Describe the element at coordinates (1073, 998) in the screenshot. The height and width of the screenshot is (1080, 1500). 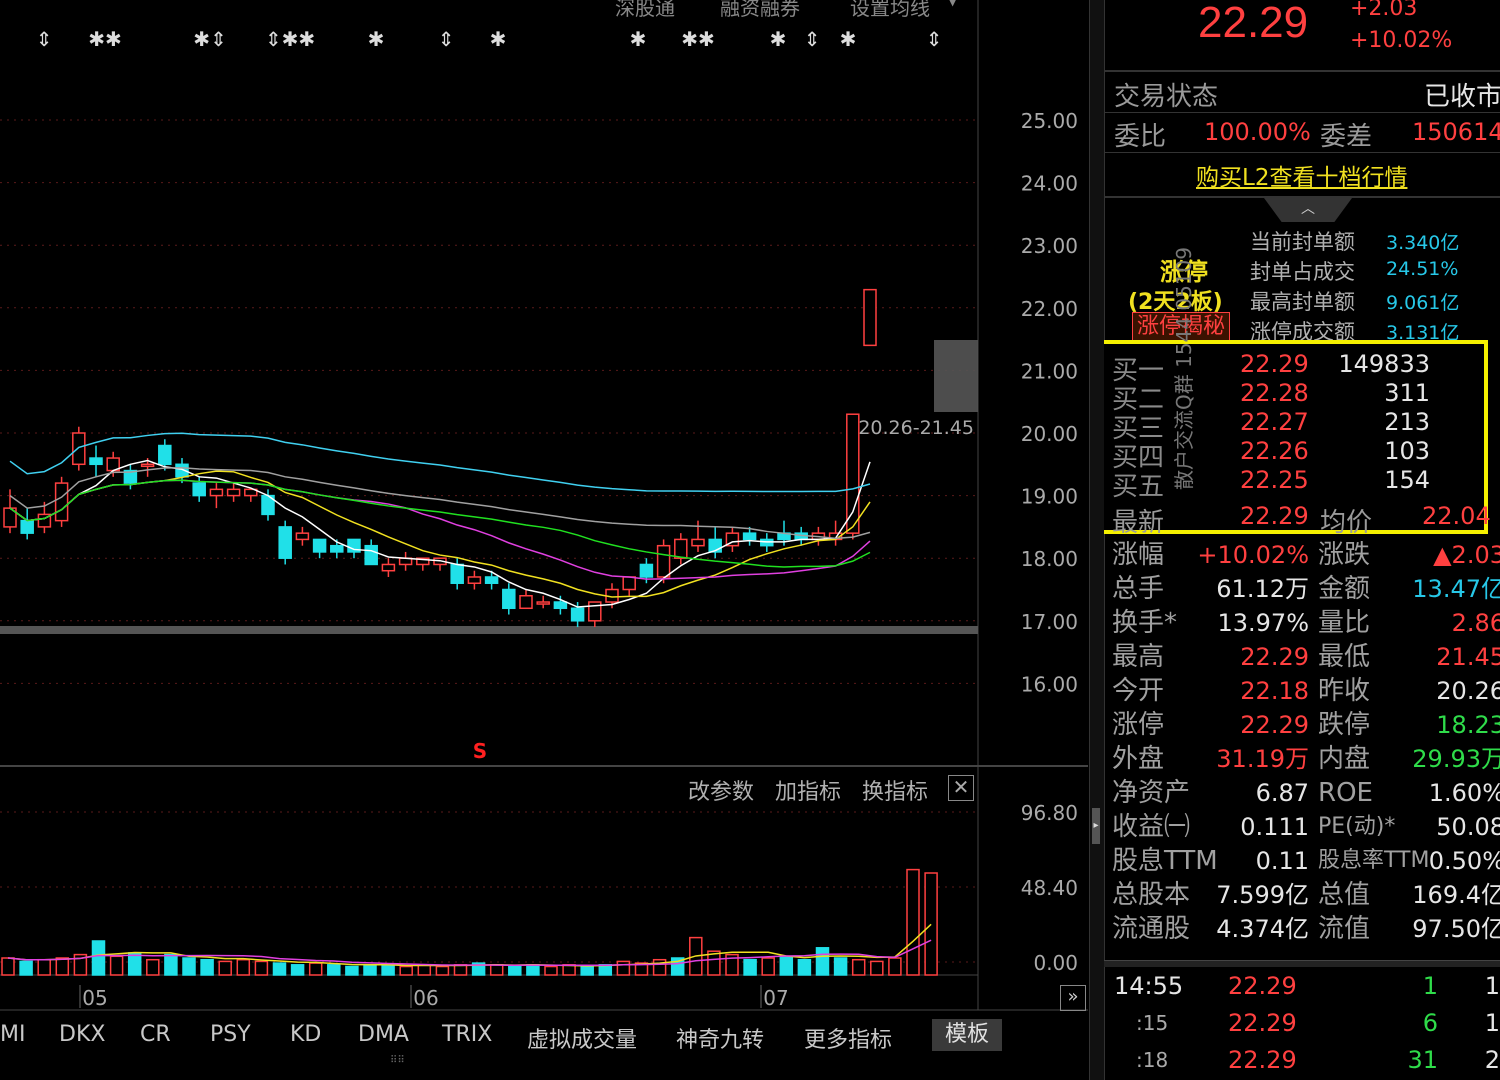
I see `double-chevron-right-icon: »` at that location.